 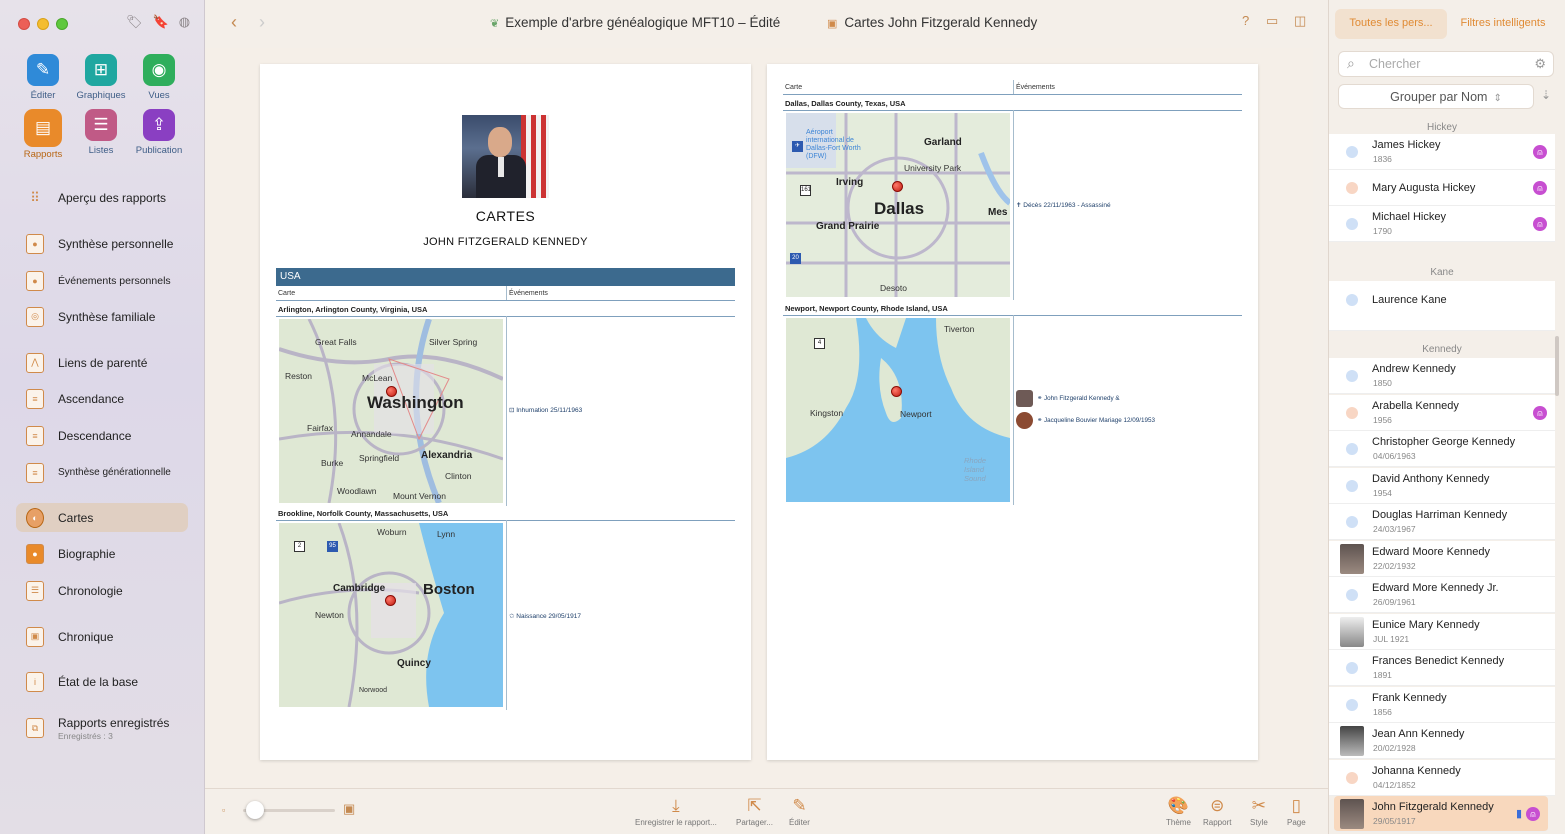 I want to click on window-layout-icon: ▭, so click(x=1272, y=21).